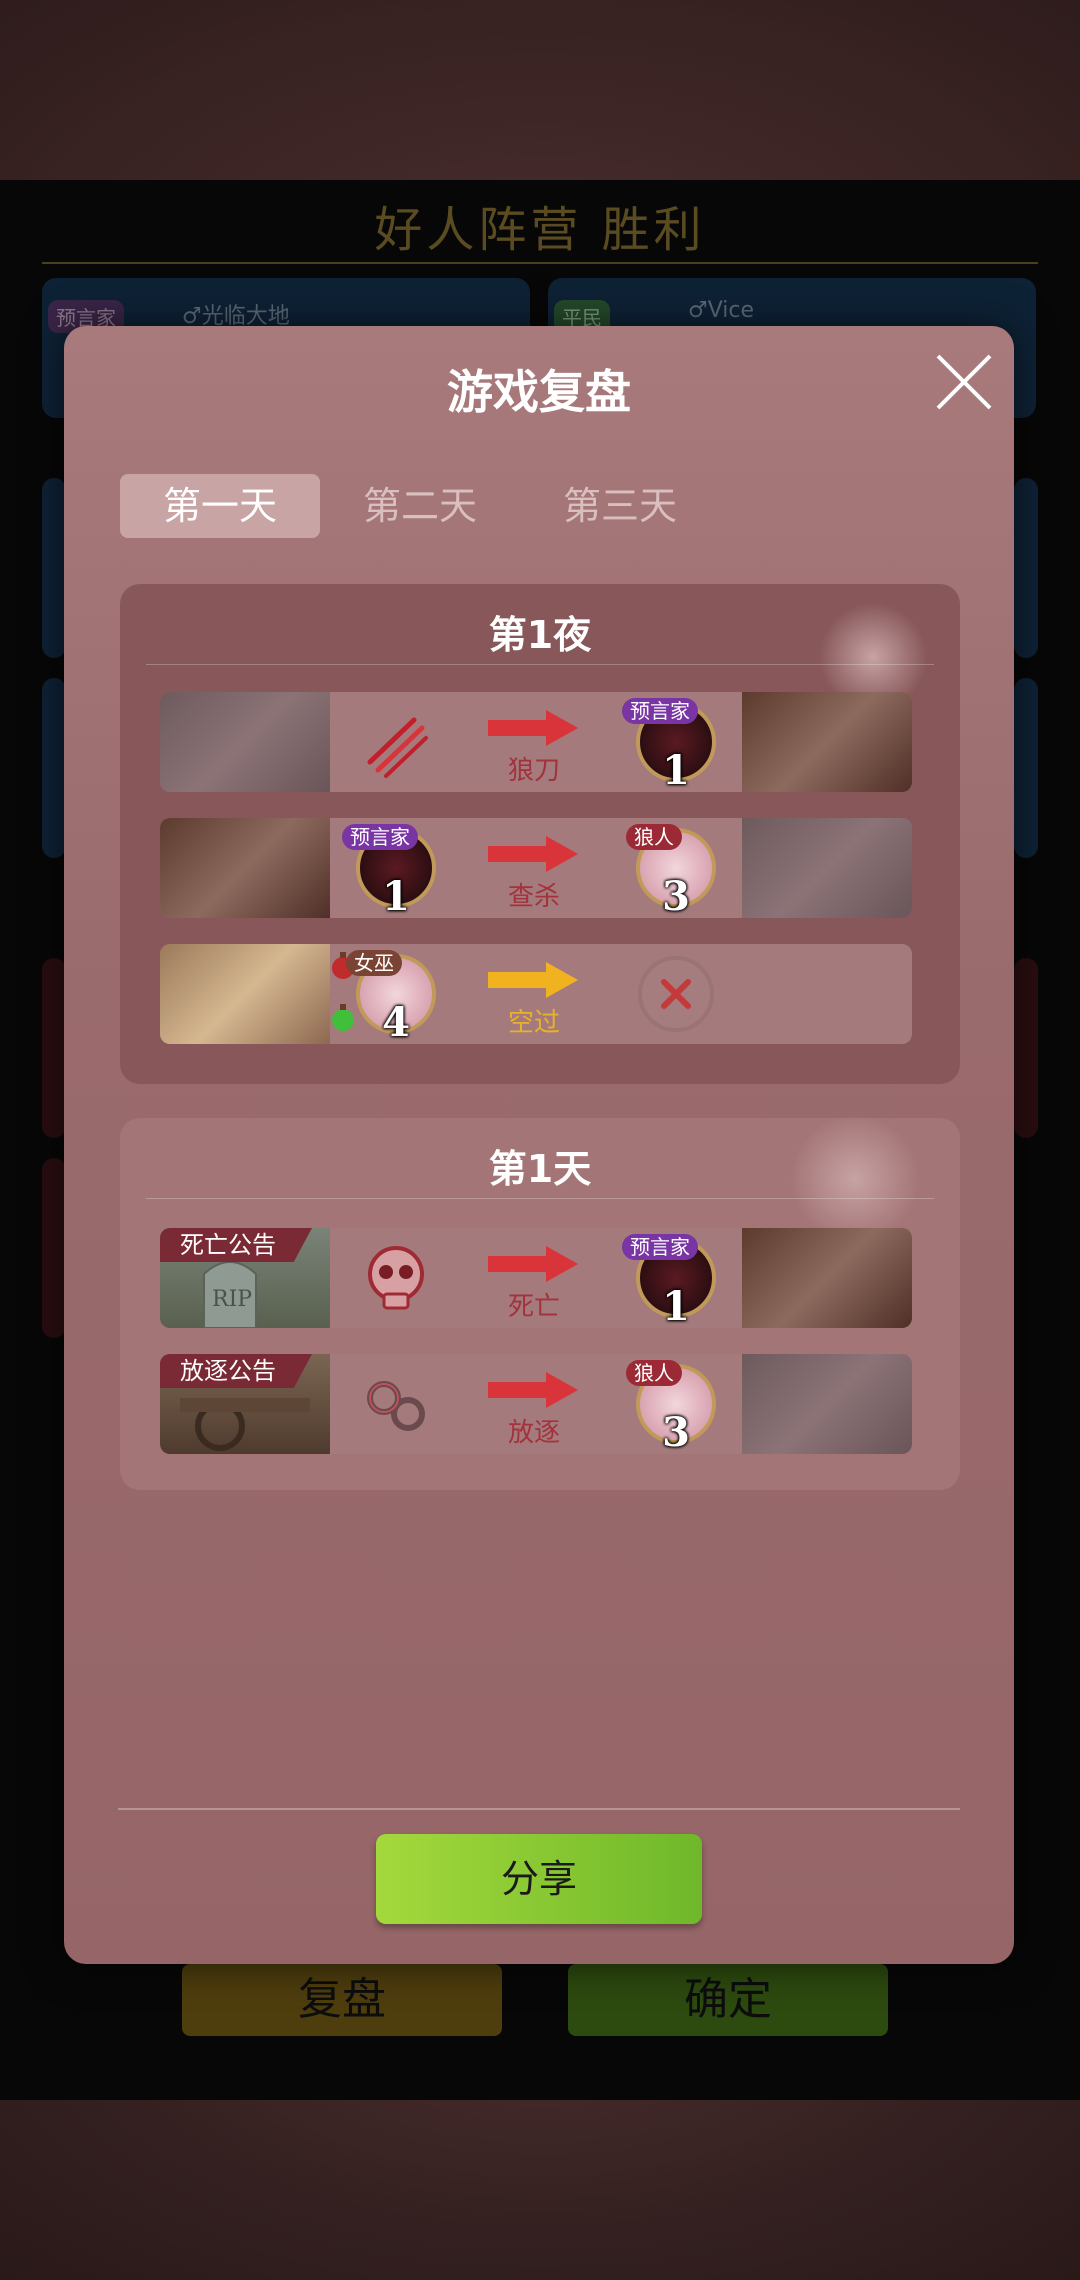 The height and width of the screenshot is (2280, 1080). Describe the element at coordinates (728, 2000) in the screenshot. I see `confirm-button: 确定` at that location.